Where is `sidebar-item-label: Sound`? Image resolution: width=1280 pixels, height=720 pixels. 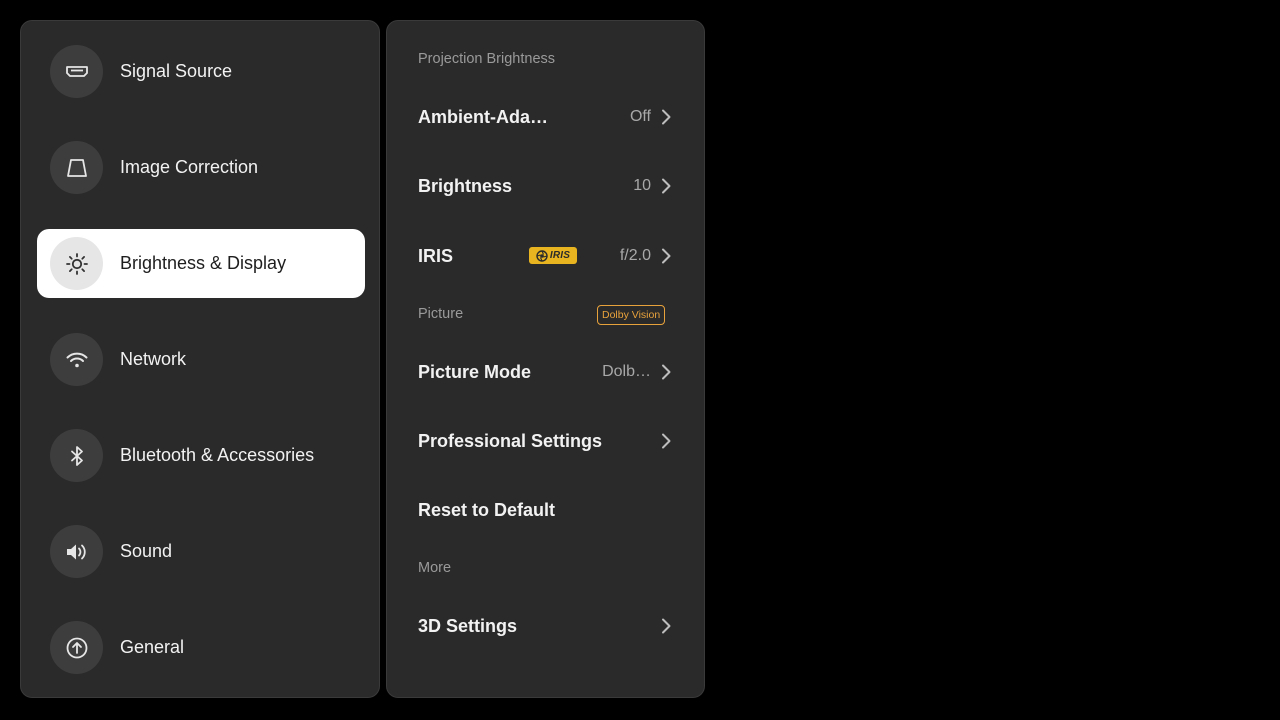
sidebar-item-label: Sound is located at coordinates (146, 551).